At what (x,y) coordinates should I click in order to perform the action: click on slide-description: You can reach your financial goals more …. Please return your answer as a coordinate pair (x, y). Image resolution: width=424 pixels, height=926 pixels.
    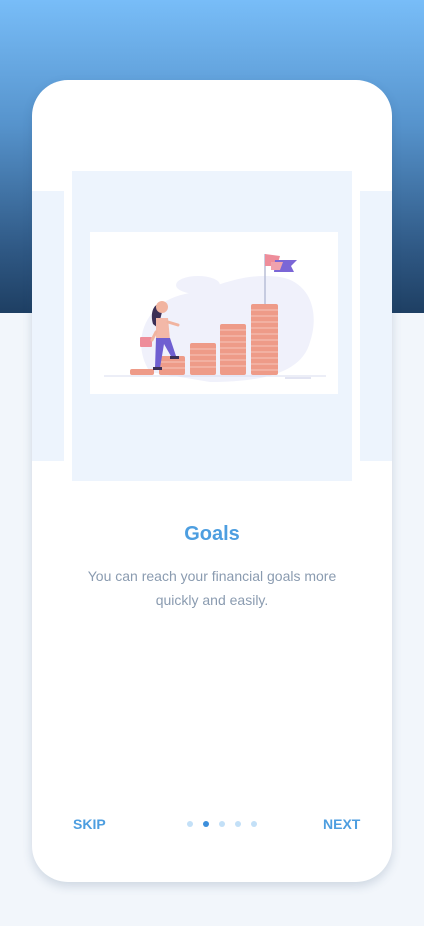
    Looking at the image, I should click on (212, 588).